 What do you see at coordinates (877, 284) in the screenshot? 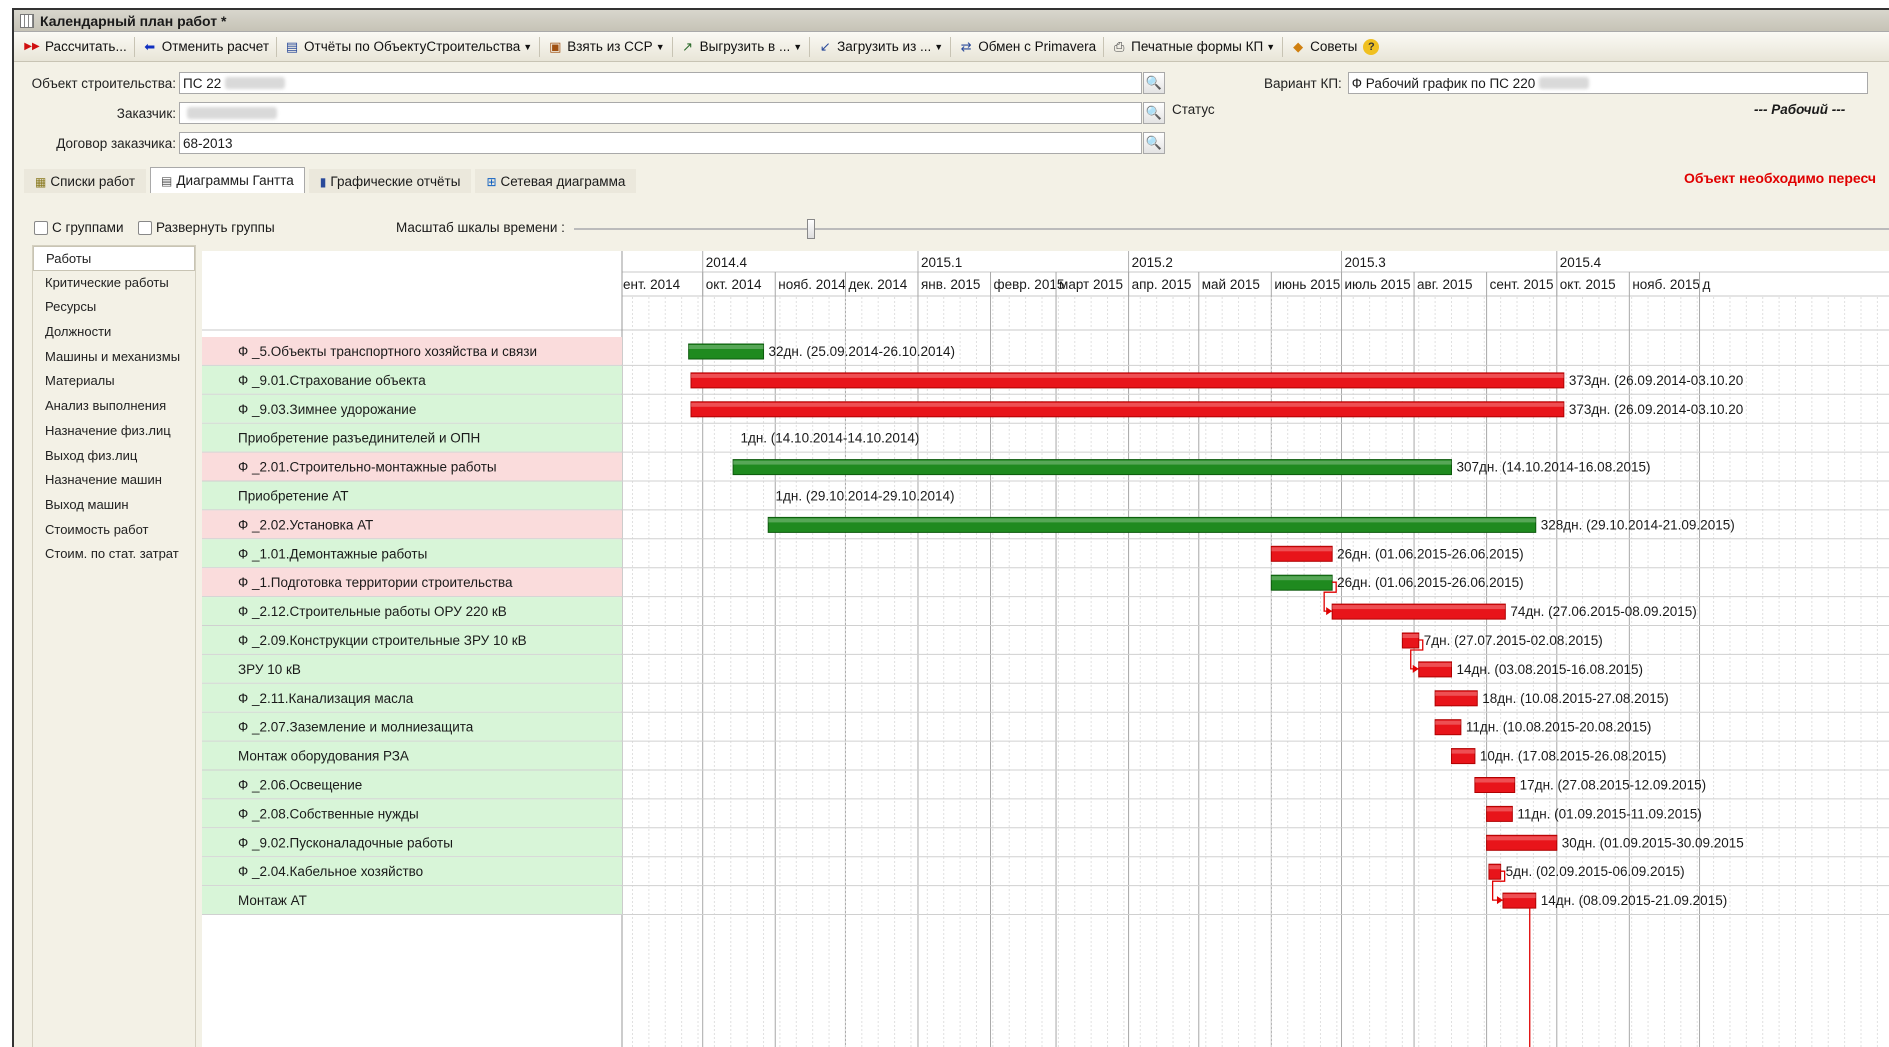
I see `month-label: дек. 2014` at bounding box center [877, 284].